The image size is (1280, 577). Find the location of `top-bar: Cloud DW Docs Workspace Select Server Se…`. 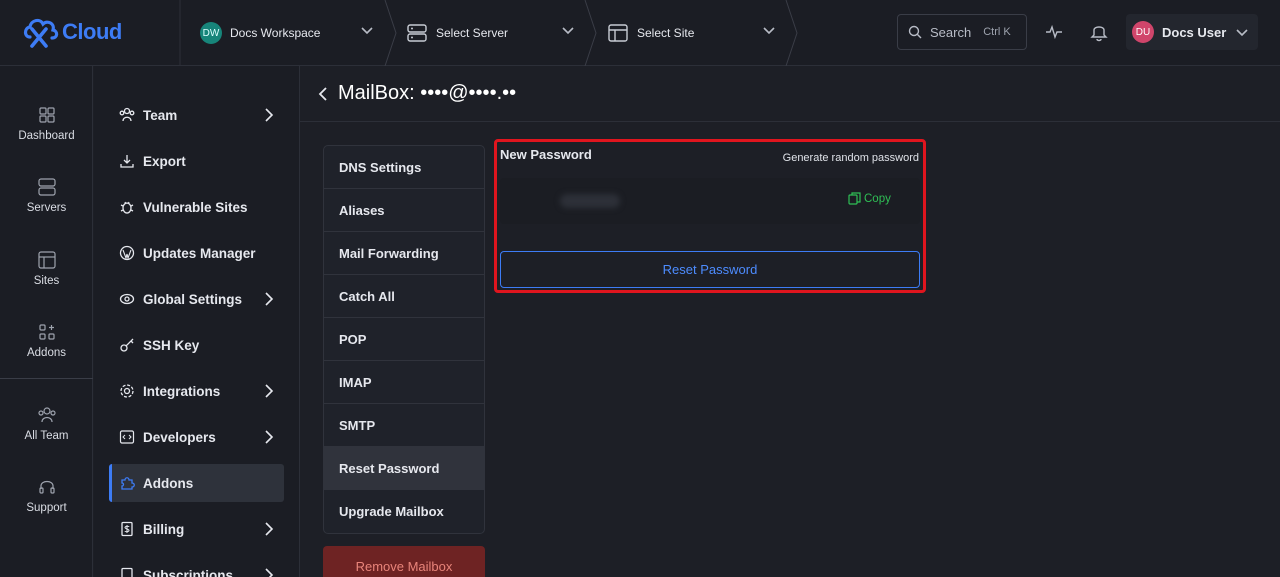

top-bar: Cloud DW Docs Workspace Select Server Se… is located at coordinates (640, 33).